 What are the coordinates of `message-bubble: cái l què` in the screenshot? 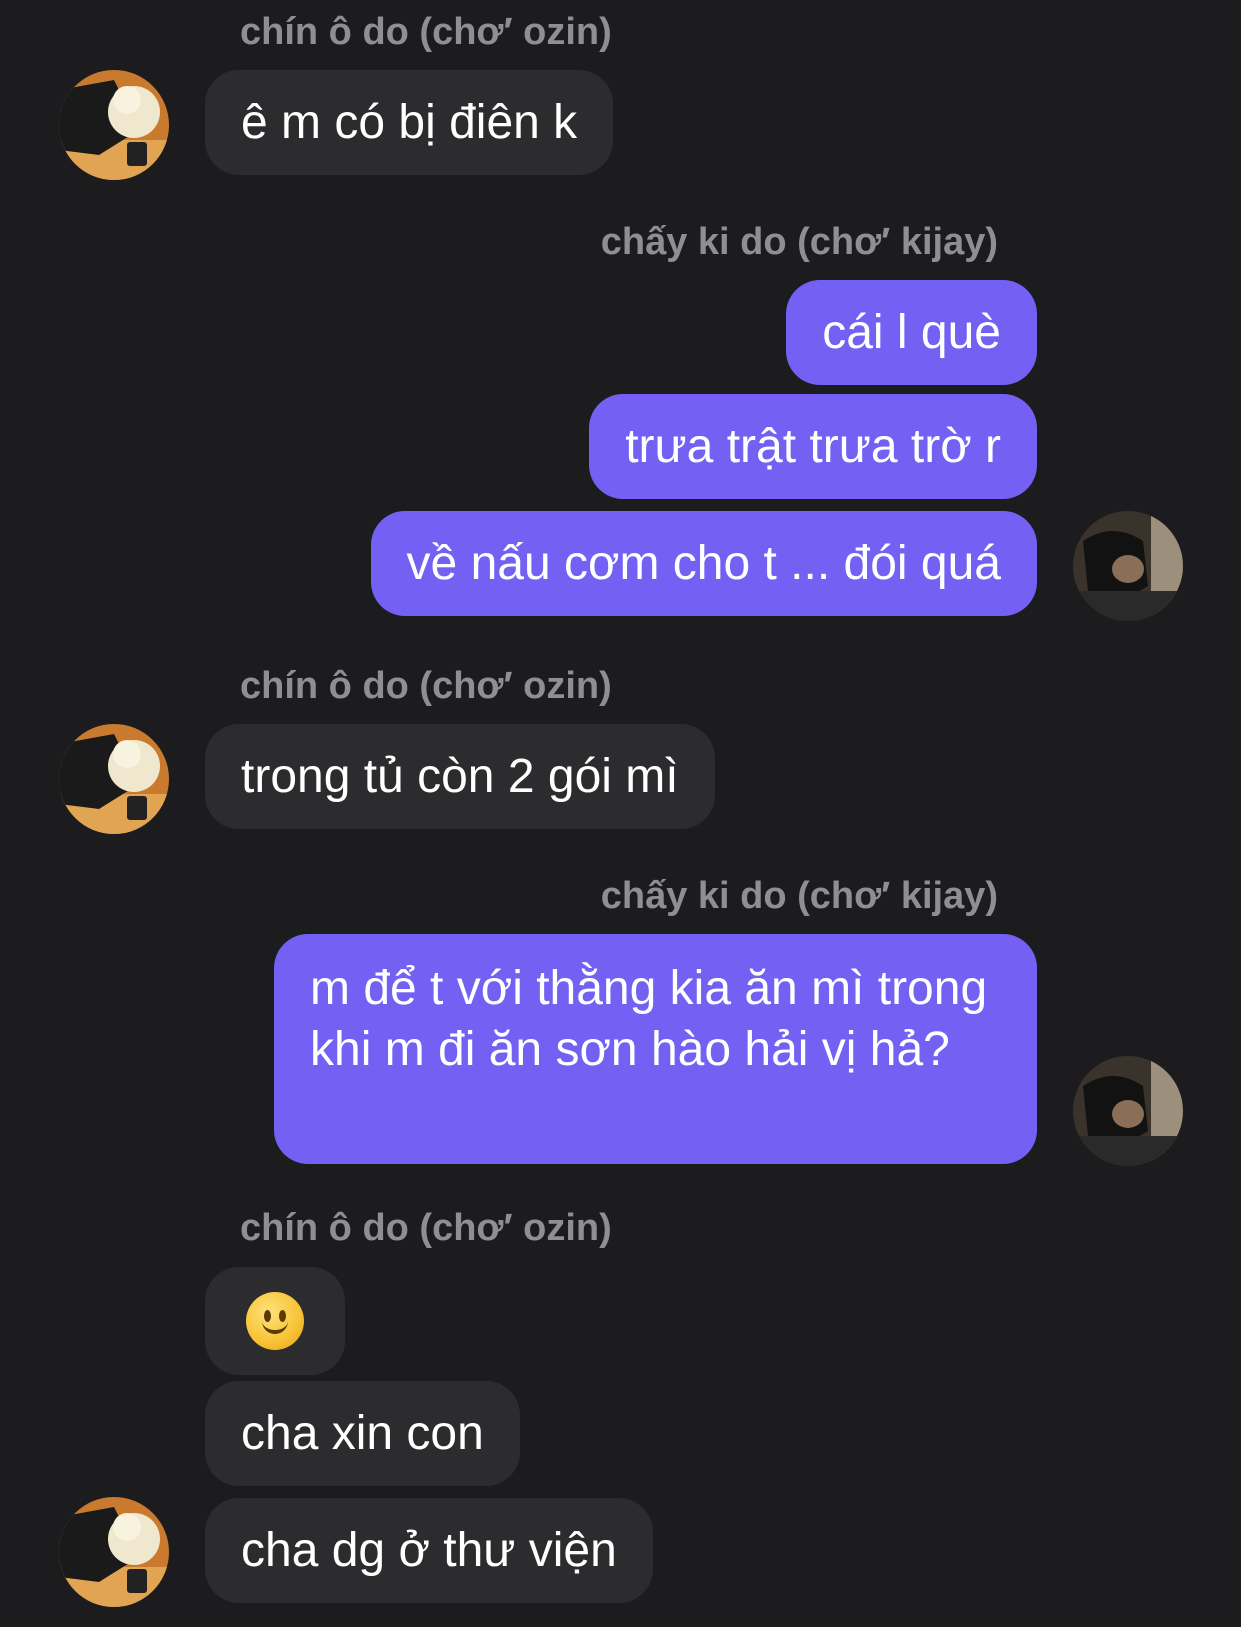 It's located at (911, 332).